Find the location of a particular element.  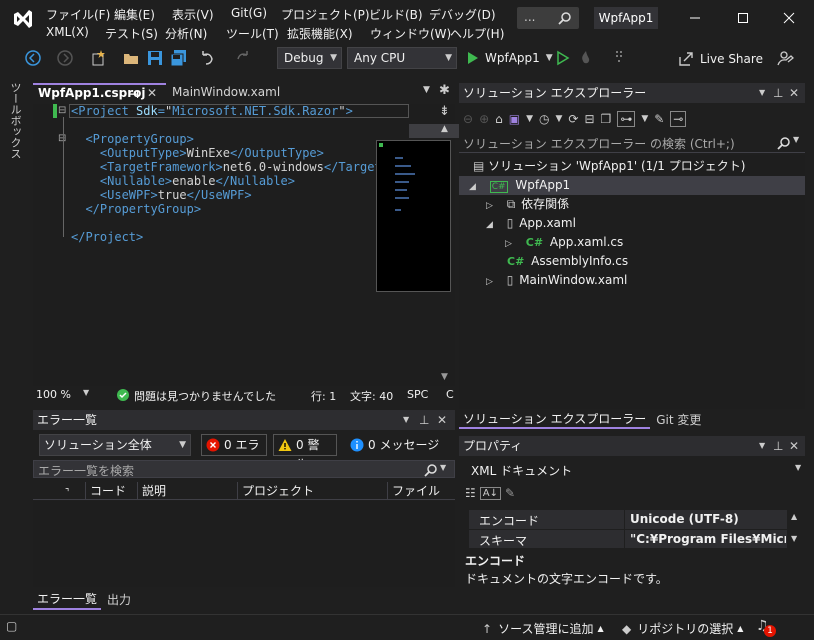

menu-window: ウィンドウ(W) is located at coordinates (410, 33).